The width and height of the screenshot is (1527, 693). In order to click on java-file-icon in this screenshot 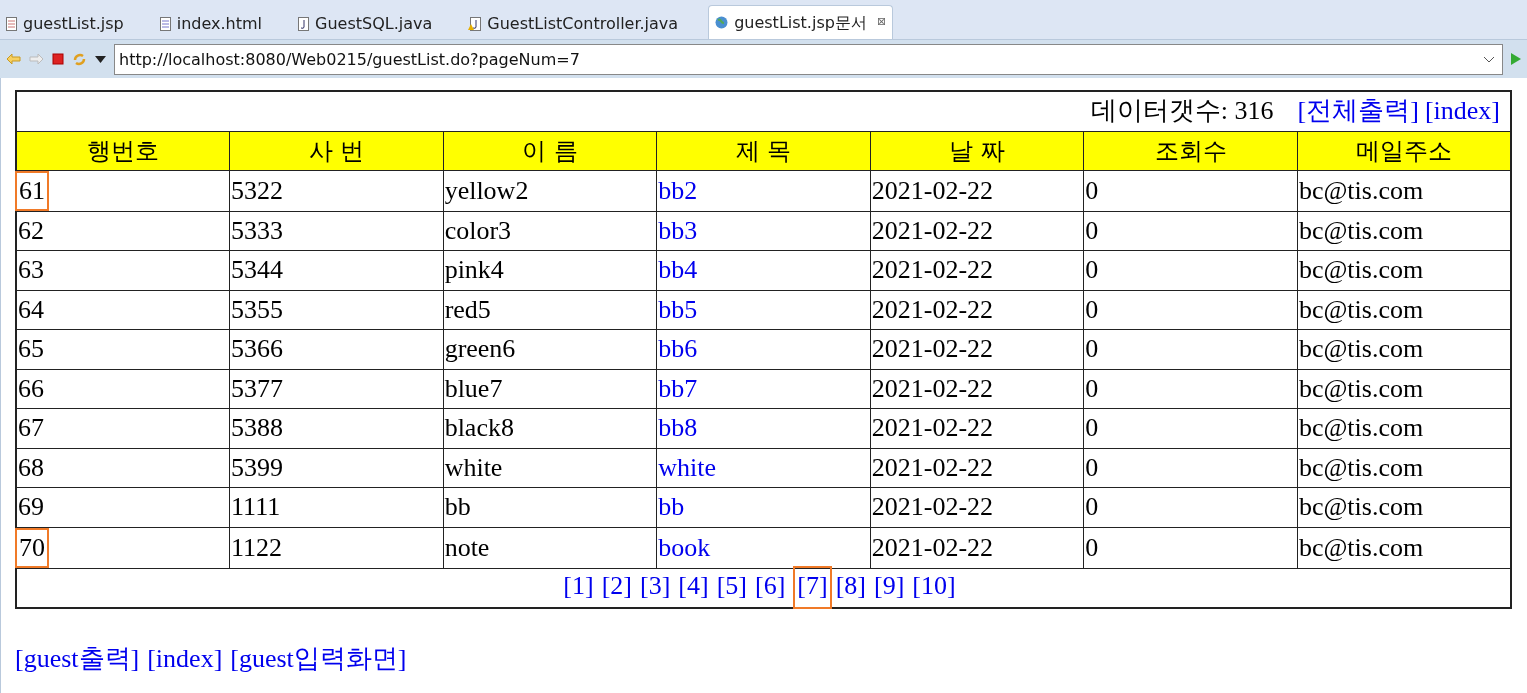, I will do `click(304, 24)`.